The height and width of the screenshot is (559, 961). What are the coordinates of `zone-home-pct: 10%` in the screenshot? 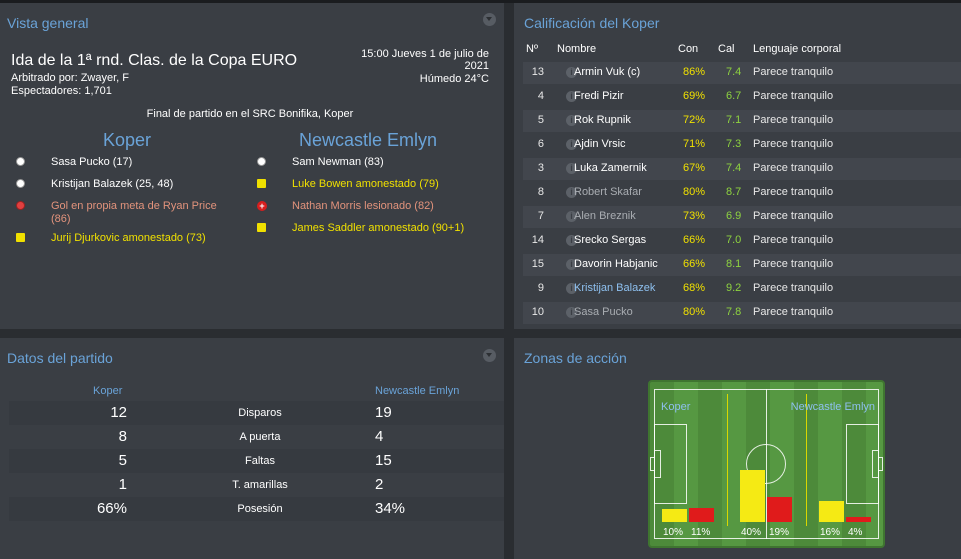 It's located at (673, 532).